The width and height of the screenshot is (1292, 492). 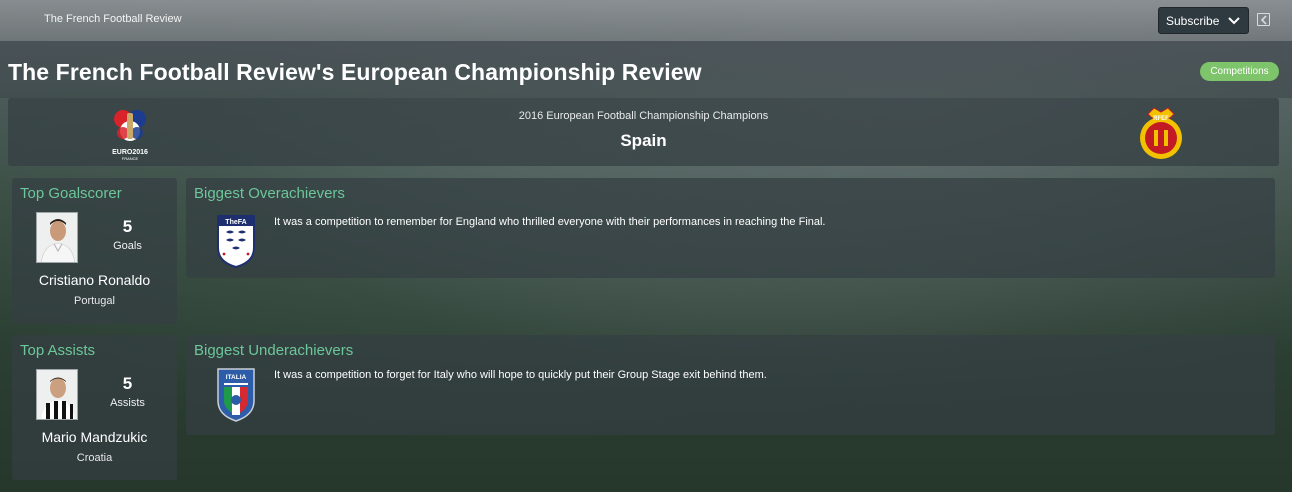 I want to click on chevron-down-icon, so click(x=1234, y=21).